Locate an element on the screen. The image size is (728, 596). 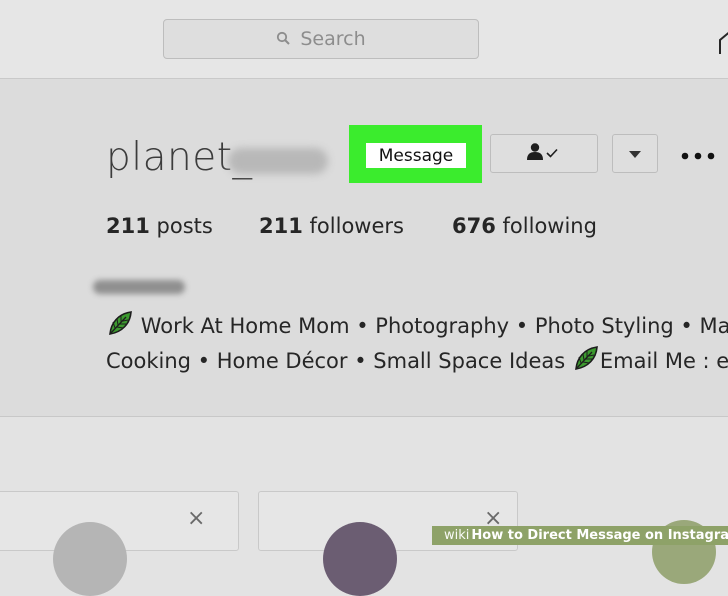
following-button is located at coordinates (544, 153).